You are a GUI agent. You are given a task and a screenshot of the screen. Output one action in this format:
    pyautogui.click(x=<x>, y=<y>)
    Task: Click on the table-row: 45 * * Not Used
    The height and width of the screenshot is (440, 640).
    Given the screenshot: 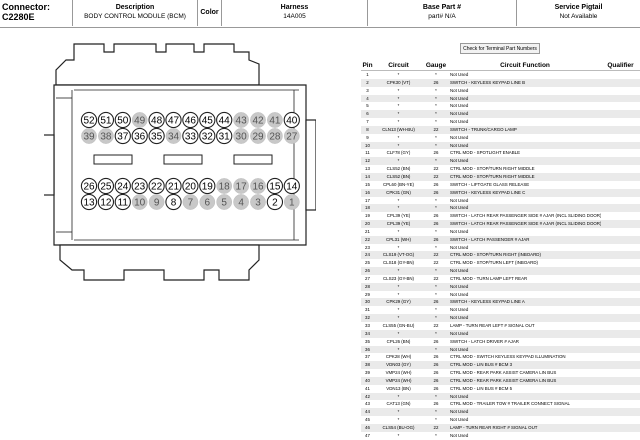 What is the action you would take?
    pyautogui.click(x=500, y=420)
    